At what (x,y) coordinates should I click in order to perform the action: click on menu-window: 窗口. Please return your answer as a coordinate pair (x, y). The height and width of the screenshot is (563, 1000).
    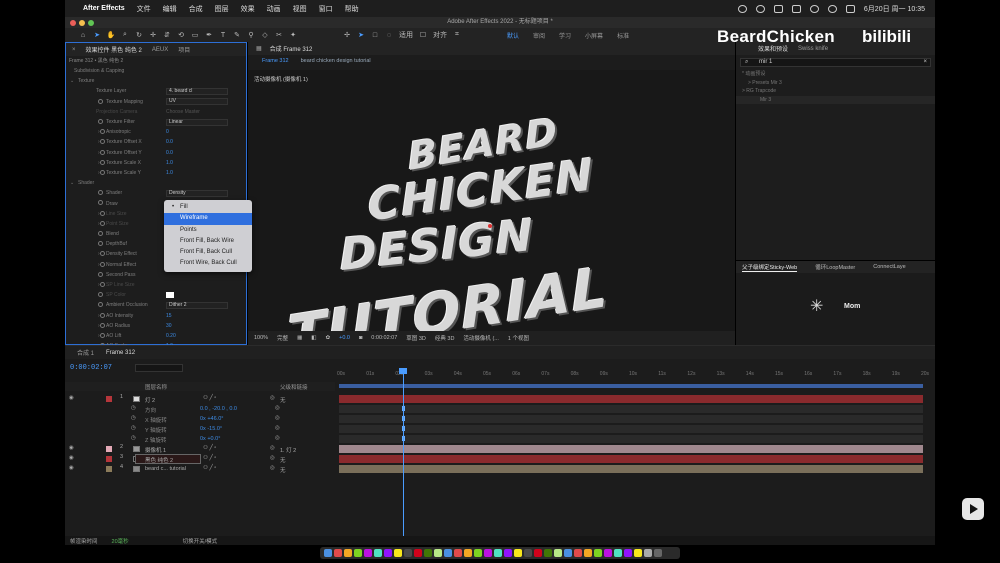
    Looking at the image, I should click on (326, 9).